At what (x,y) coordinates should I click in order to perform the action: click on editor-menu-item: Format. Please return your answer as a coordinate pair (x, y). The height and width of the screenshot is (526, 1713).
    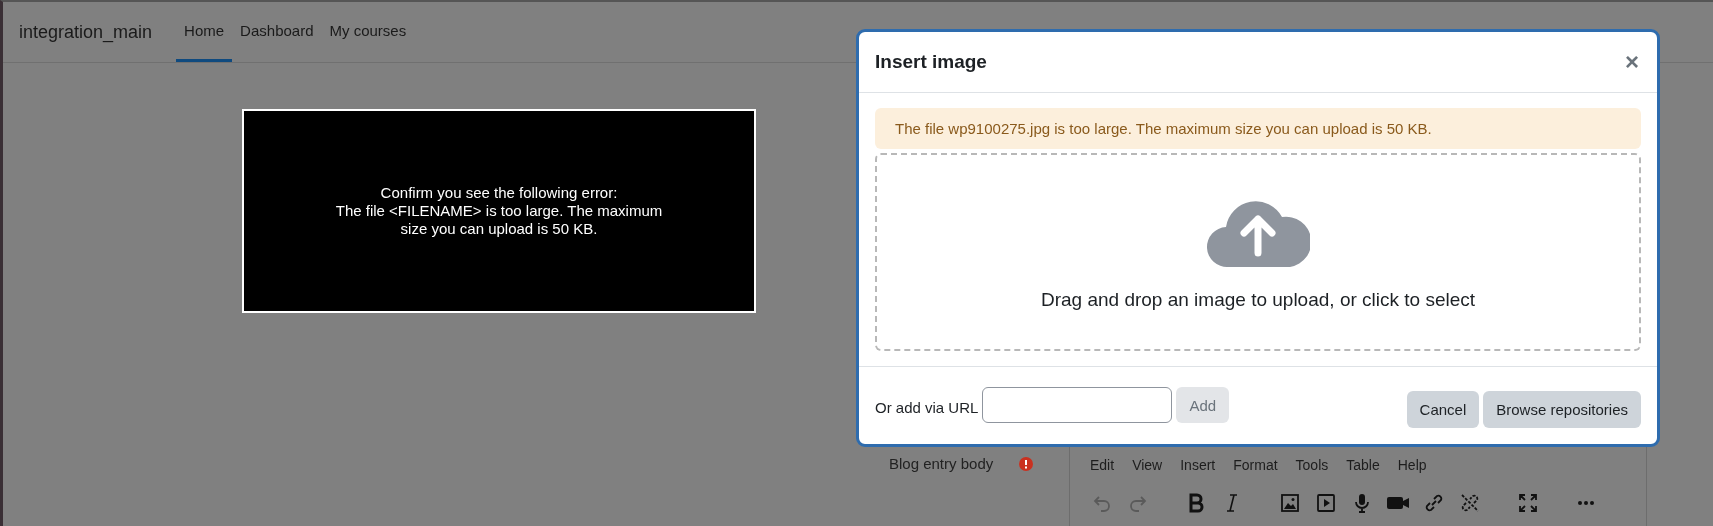
    Looking at the image, I should click on (1255, 465).